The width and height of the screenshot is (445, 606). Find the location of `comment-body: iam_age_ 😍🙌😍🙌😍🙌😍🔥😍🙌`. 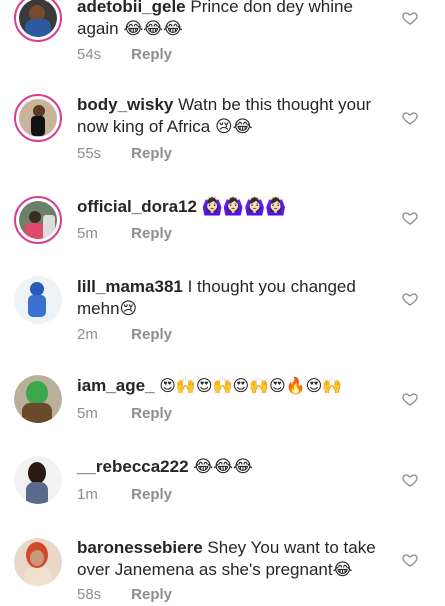

comment-body: iam_age_ 😍🙌😍🙌😍🙌😍🔥😍🙌 is located at coordinates (229, 386).